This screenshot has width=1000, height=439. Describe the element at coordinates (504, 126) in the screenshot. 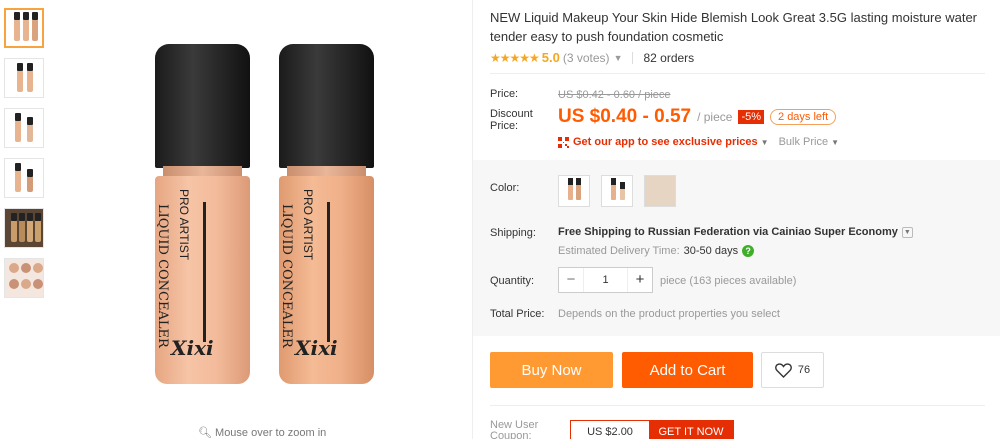

I see `discount-price-label-2: Price:` at that location.